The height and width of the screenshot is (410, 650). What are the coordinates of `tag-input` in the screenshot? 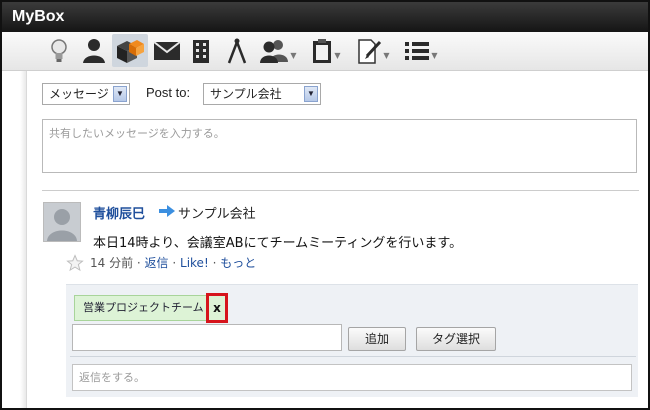 It's located at (207, 337).